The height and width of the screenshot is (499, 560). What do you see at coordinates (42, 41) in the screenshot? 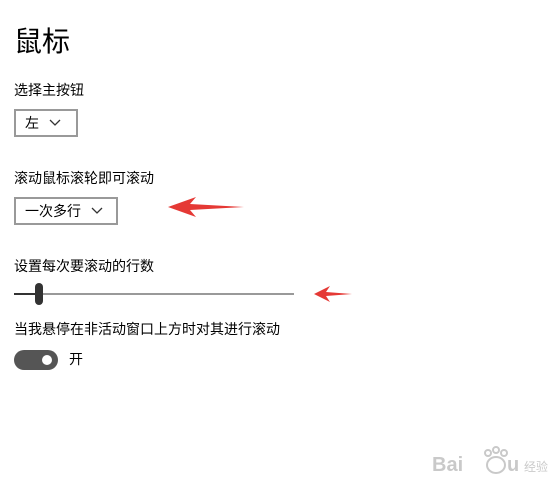
I see `page-title: 鼠标` at bounding box center [42, 41].